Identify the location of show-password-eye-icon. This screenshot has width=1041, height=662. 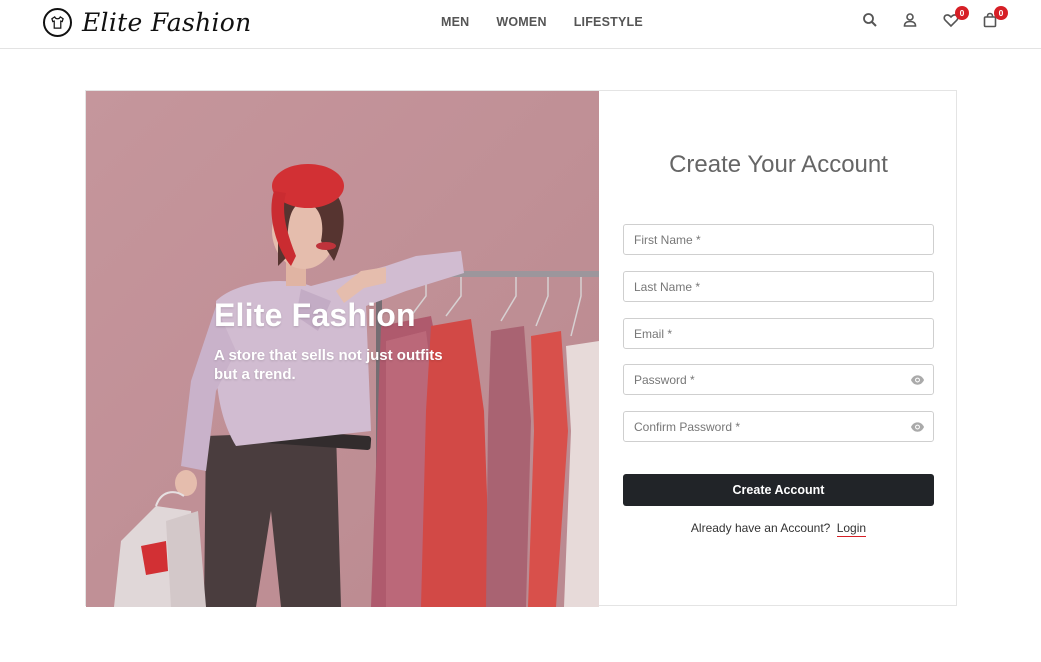
(917, 380).